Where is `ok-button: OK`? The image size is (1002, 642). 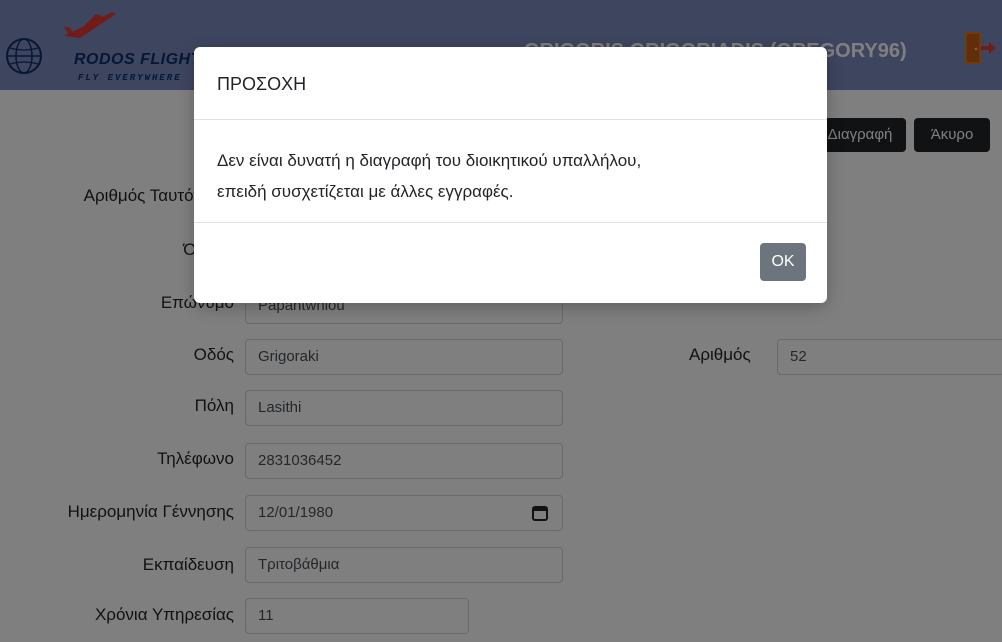
ok-button: OK is located at coordinates (783, 262).